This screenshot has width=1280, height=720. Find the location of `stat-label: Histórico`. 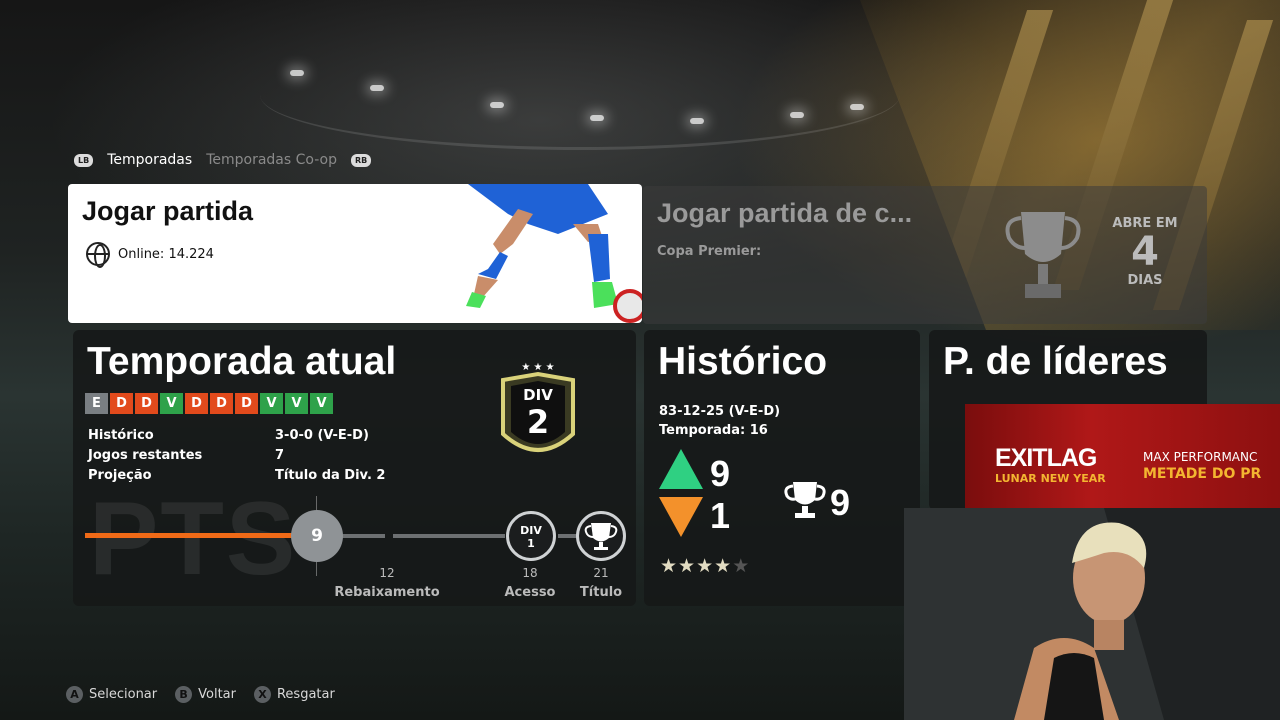

stat-label: Histórico is located at coordinates (121, 435).